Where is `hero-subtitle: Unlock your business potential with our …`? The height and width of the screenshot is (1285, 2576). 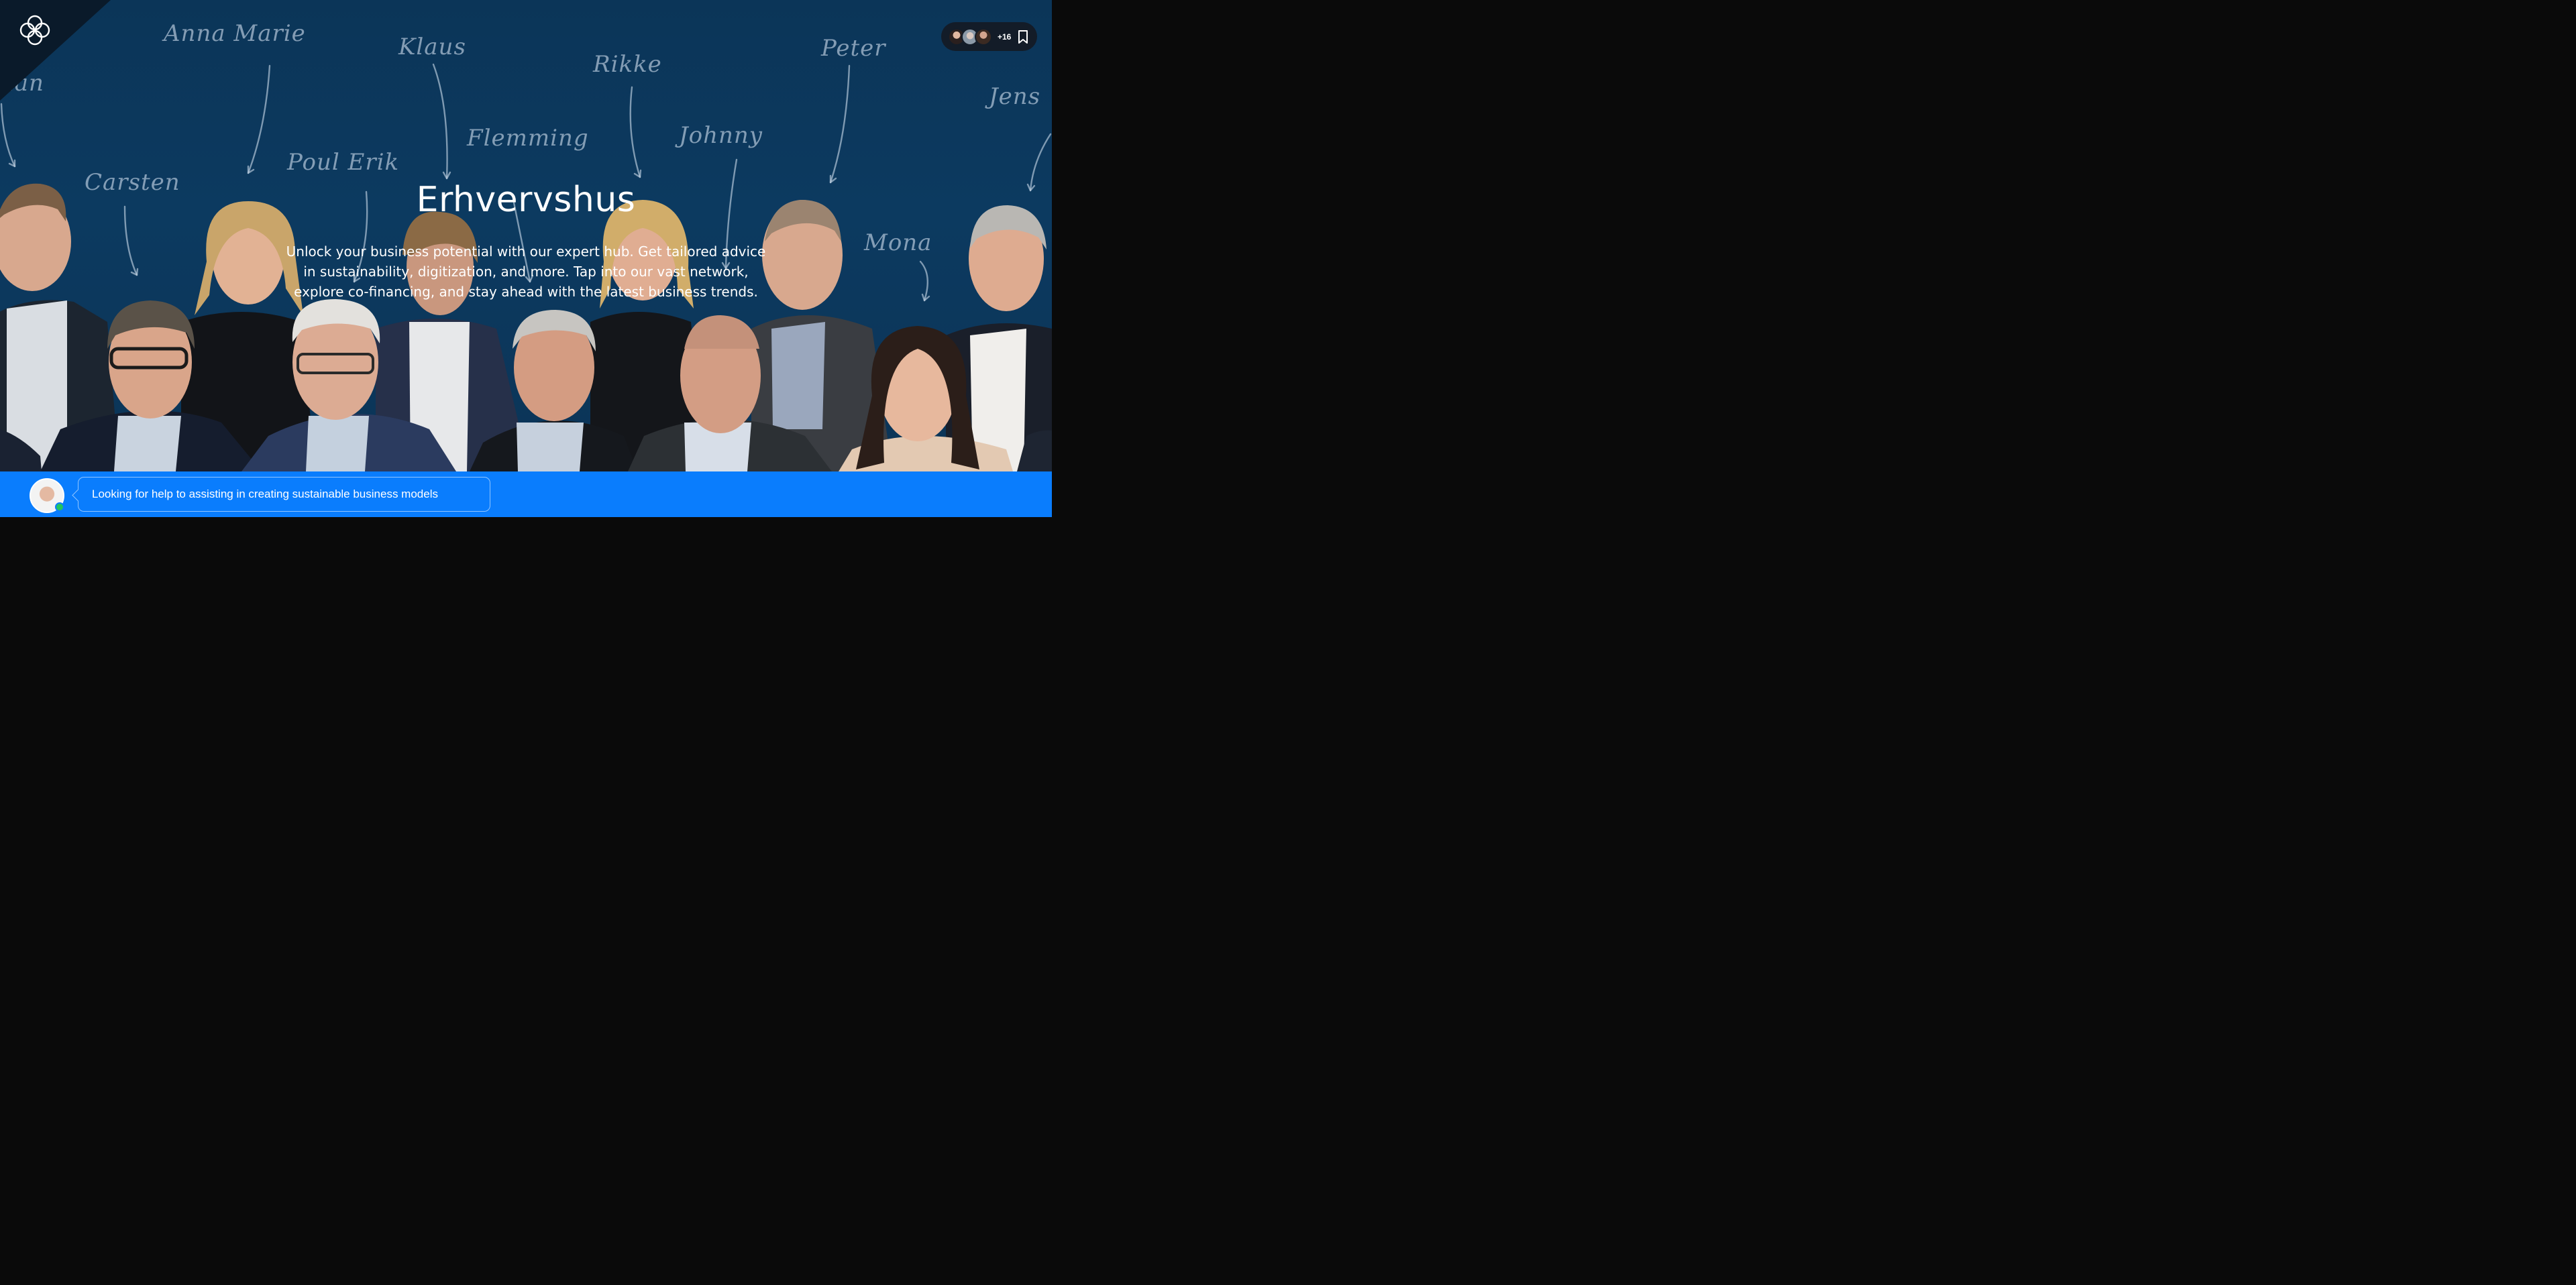 hero-subtitle: Unlock your business potential with our … is located at coordinates (526, 271).